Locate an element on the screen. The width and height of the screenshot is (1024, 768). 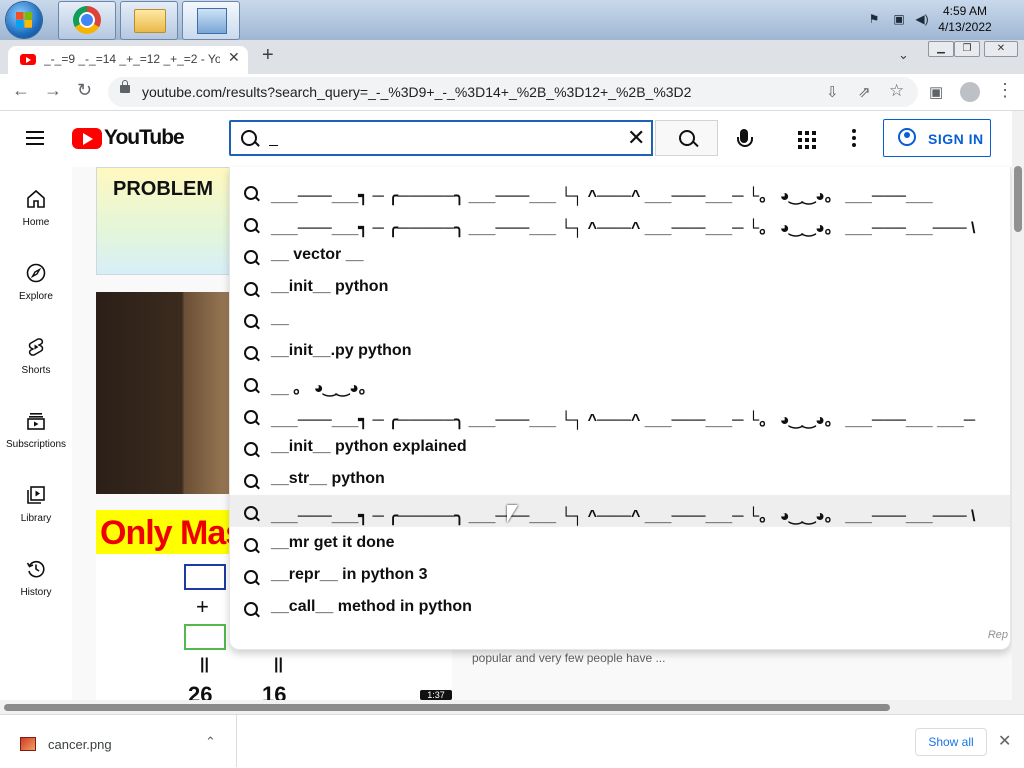
guide-item-history: History is located at coordinates (36, 574).